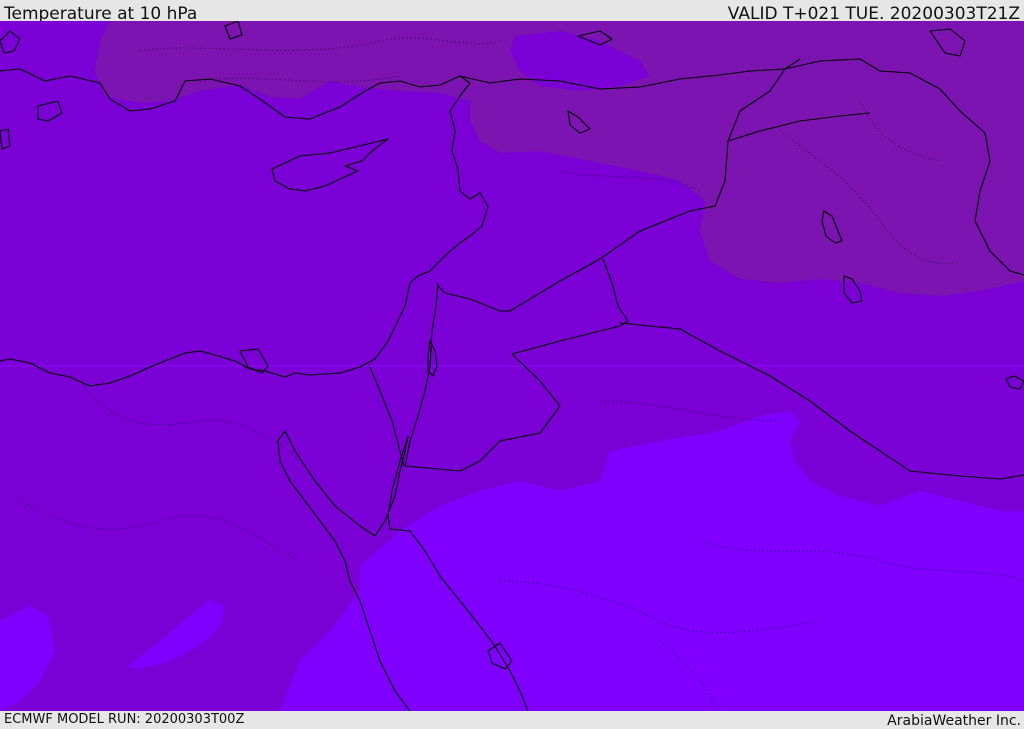 This screenshot has width=1024, height=729. I want to click on credit-label: ArabiaWeather Inc., so click(954, 721).